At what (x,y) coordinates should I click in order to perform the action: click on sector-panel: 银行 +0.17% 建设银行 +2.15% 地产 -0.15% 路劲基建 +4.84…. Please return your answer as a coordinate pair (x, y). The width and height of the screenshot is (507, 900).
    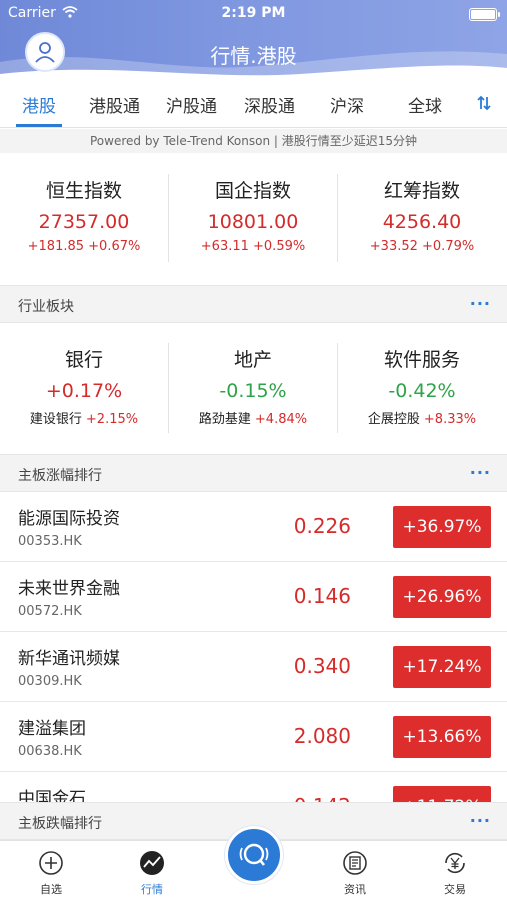
    Looking at the image, I should click on (253, 392).